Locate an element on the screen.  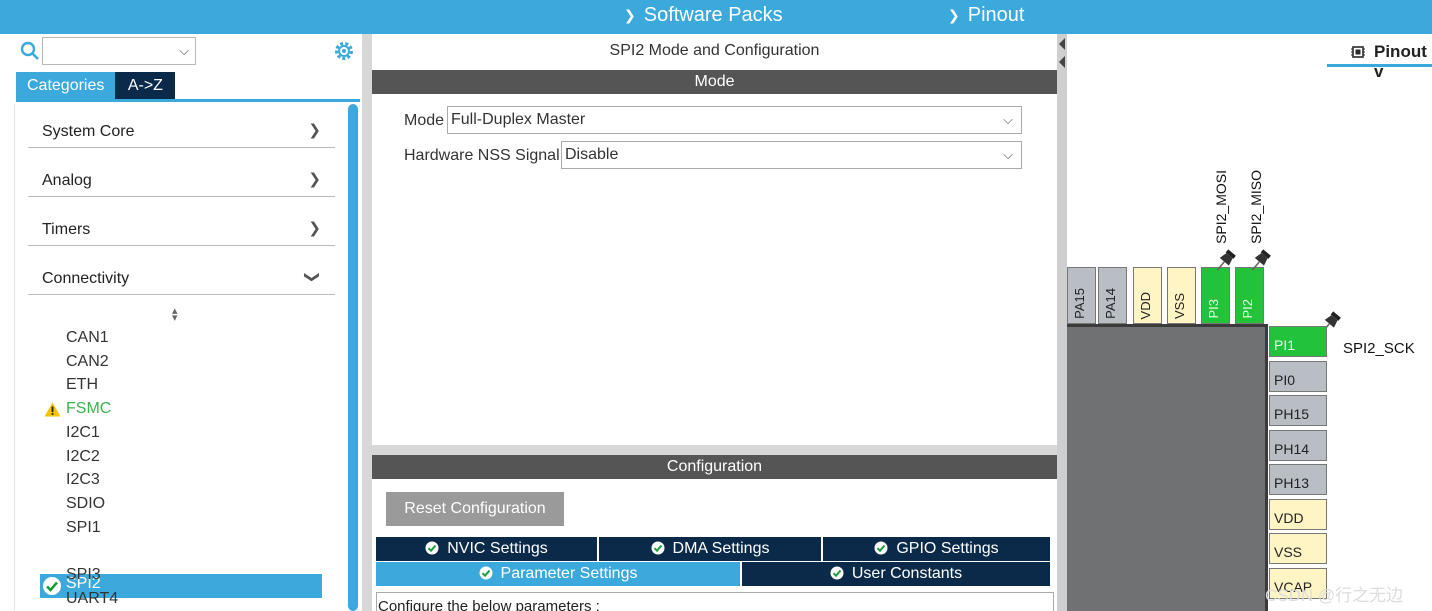
list-item-spi1: SPI1 is located at coordinates (83, 528).